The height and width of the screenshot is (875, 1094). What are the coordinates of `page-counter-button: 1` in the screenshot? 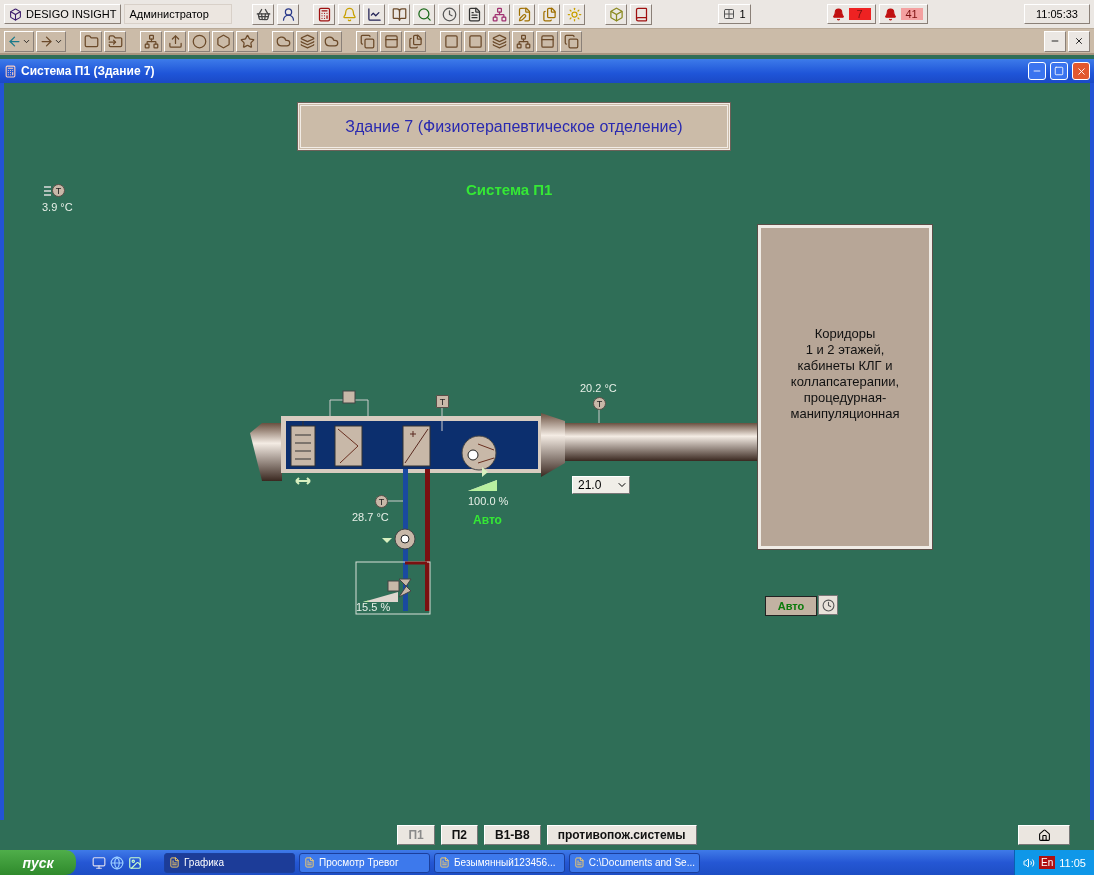 It's located at (734, 14).